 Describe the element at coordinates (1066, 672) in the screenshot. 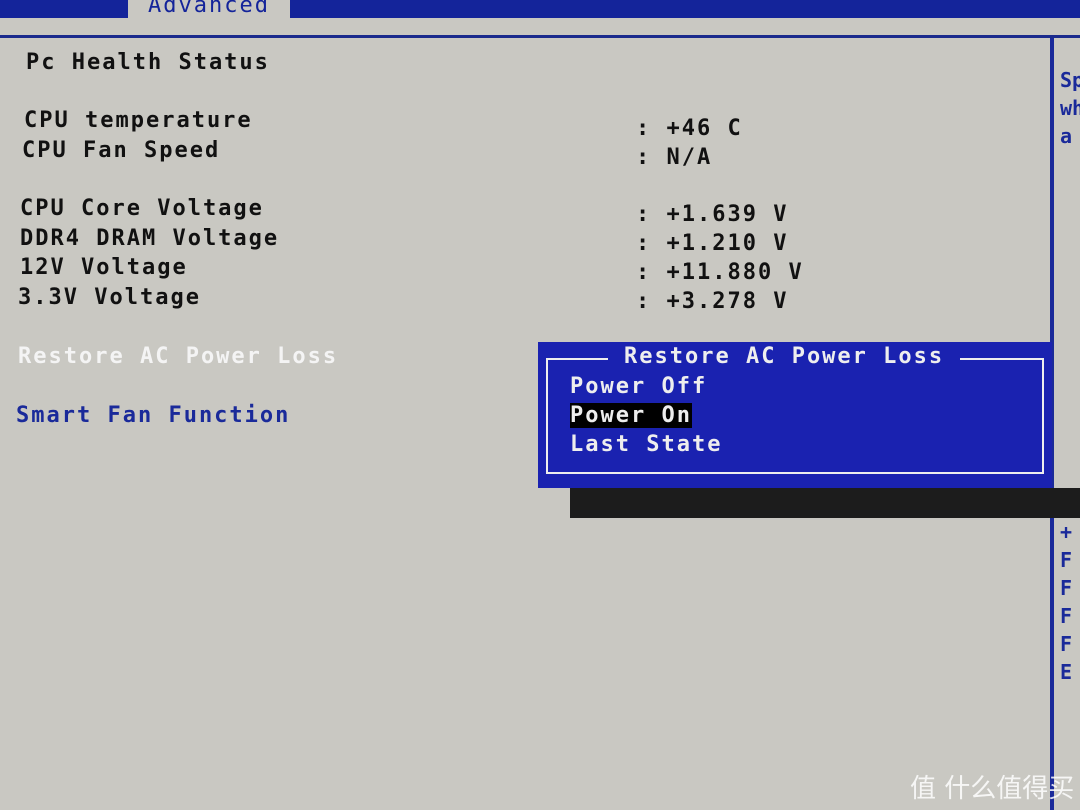

I see `key-help: E` at that location.